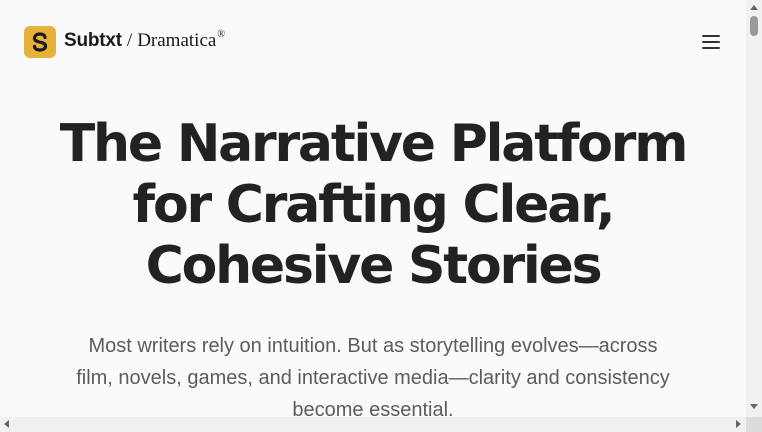 The height and width of the screenshot is (432, 762). Describe the element at coordinates (754, 406) in the screenshot. I see `scroll-down-arrow-icon` at that location.